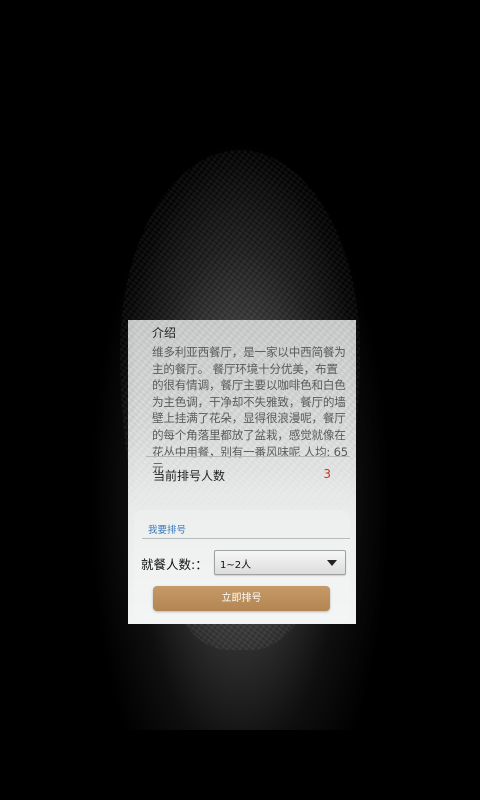 The height and width of the screenshot is (800, 480). Describe the element at coordinates (189, 476) in the screenshot. I see `queue-count-label: 当前排号人数` at that location.